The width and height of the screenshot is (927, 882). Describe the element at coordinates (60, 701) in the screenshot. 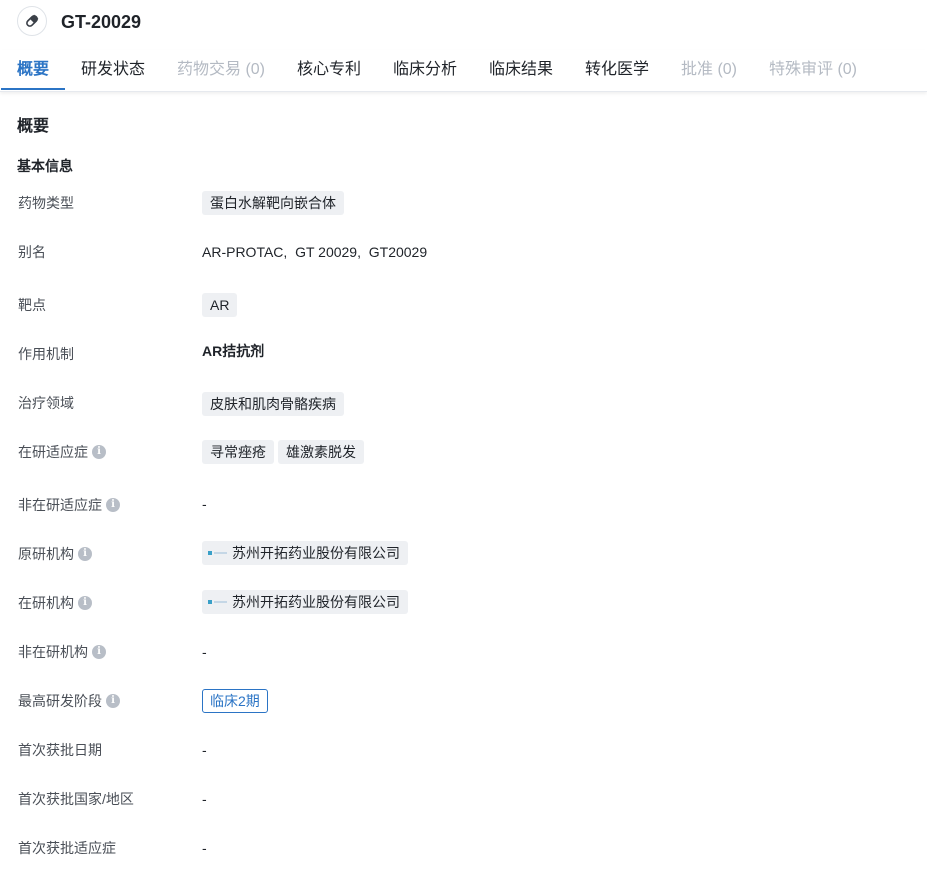

I see `highest-phase-label-text: 最高研发阶段` at that location.